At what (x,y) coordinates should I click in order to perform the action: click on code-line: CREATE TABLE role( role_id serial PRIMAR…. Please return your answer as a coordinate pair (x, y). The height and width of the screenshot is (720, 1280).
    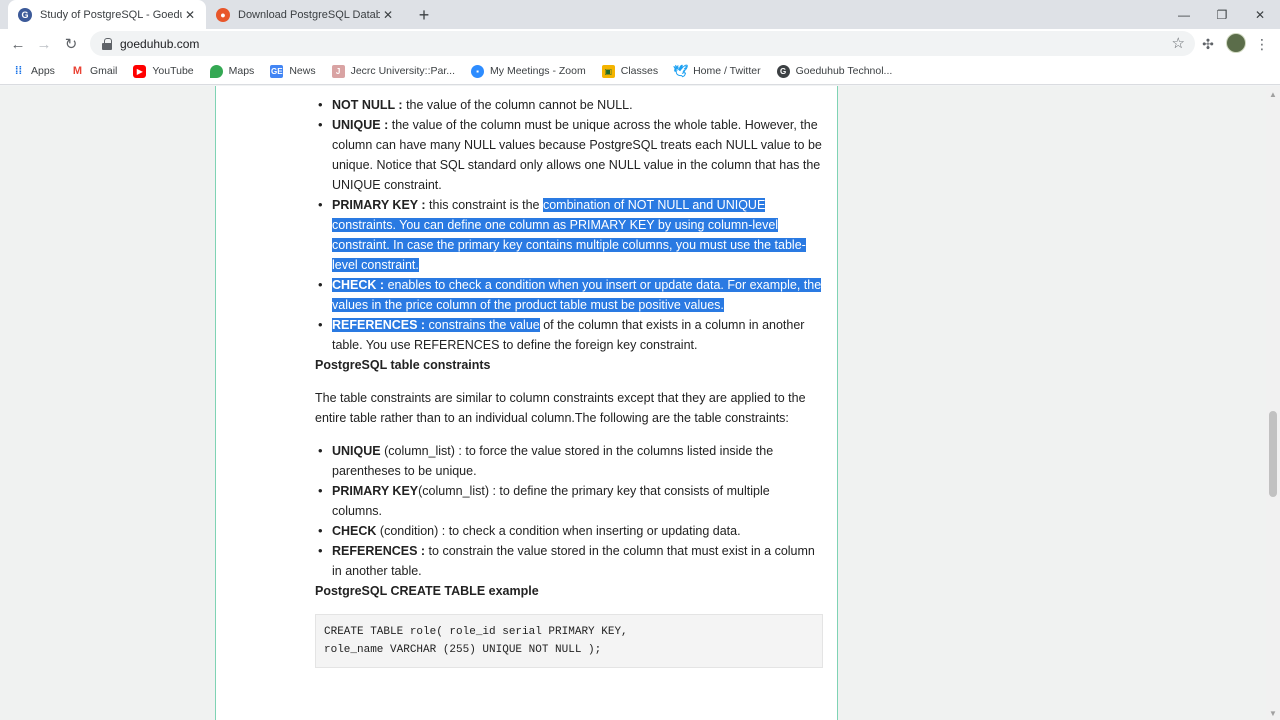
    Looking at the image, I should click on (476, 632).